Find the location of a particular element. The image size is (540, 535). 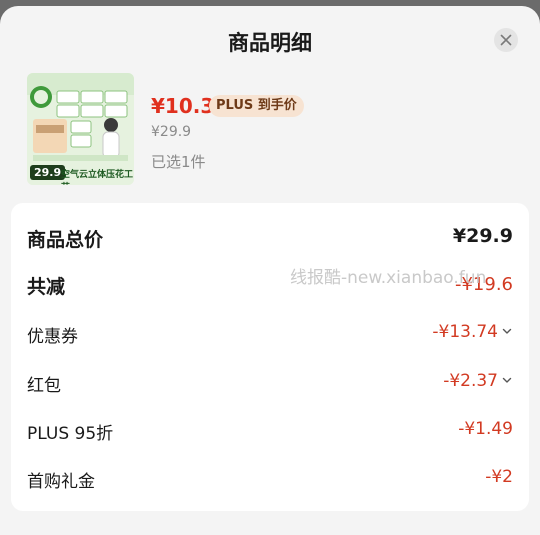

page-title: 商品明细 is located at coordinates (270, 43).